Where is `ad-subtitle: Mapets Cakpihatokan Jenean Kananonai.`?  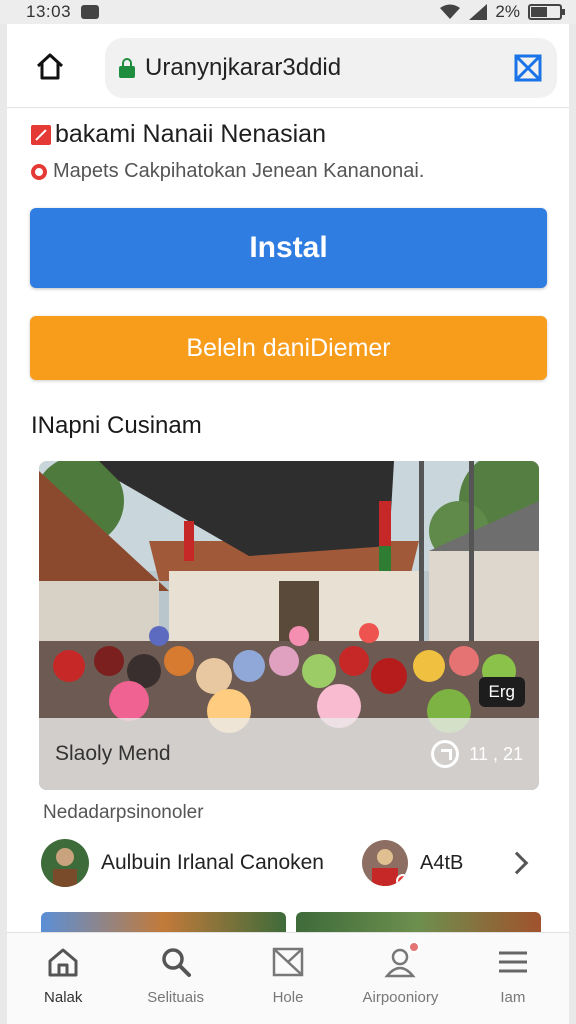
ad-subtitle: Mapets Cakpihatokan Jenean Kananonai. is located at coordinates (239, 171).